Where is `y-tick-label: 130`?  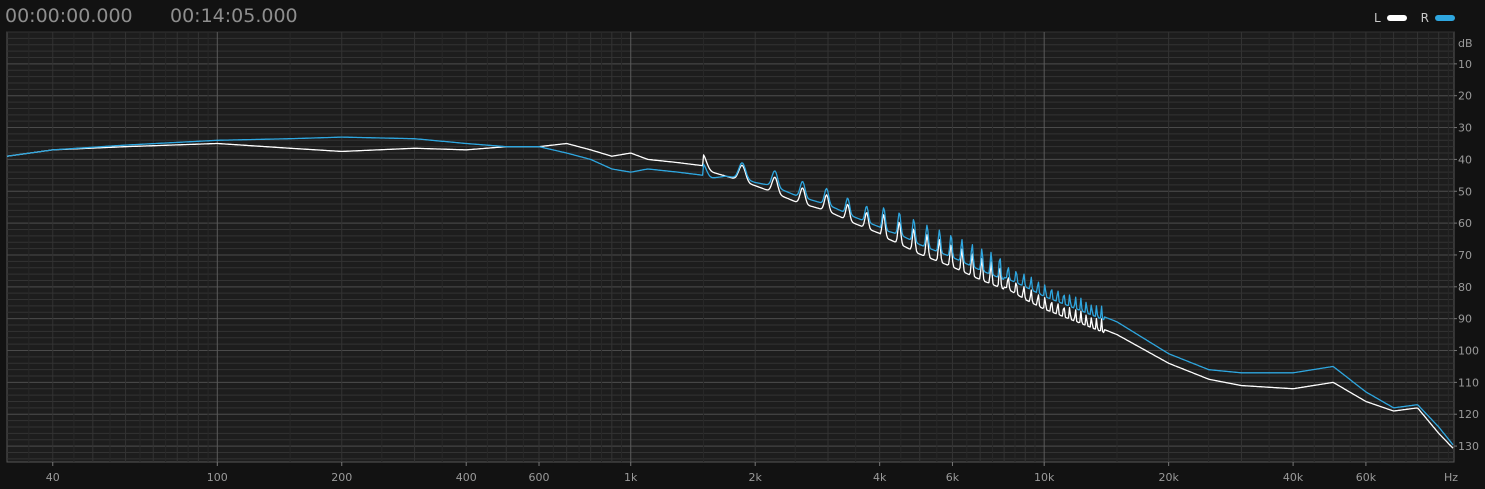 y-tick-label: 130 is located at coordinates (1468, 446).